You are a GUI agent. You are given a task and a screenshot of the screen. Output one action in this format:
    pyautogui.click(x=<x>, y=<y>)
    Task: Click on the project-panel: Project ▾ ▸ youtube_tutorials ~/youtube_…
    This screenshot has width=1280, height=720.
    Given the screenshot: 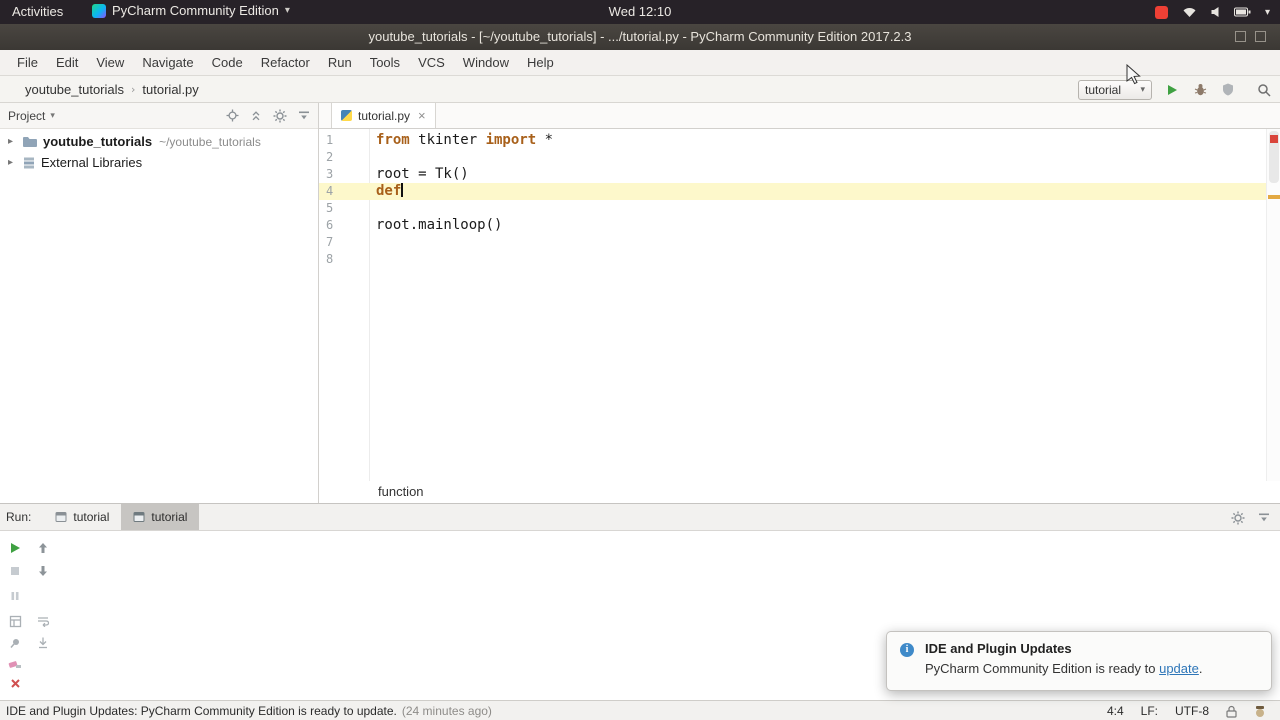 What is the action you would take?
    pyautogui.click(x=159, y=303)
    